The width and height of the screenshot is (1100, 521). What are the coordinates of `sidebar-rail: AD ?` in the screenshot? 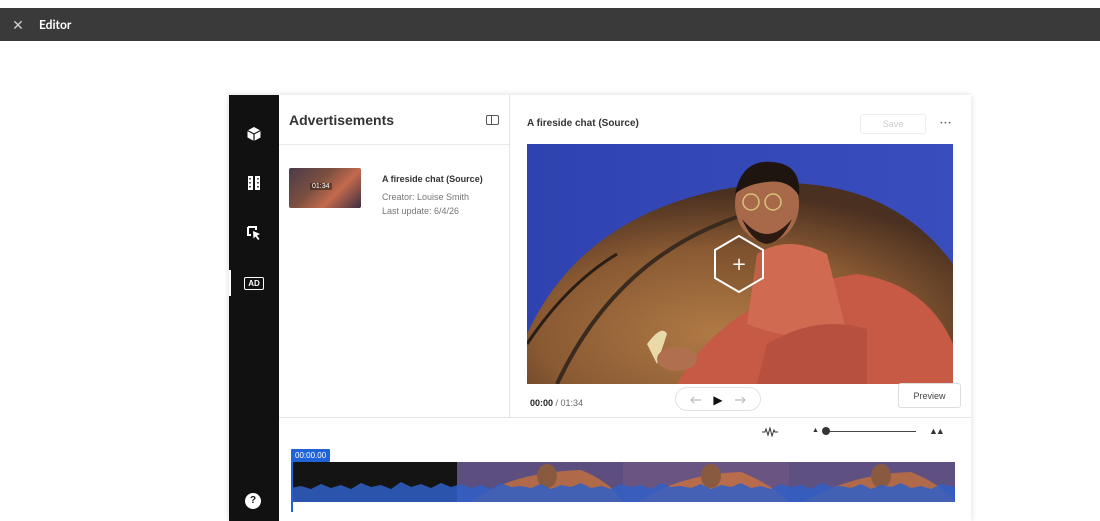 It's located at (254, 308).